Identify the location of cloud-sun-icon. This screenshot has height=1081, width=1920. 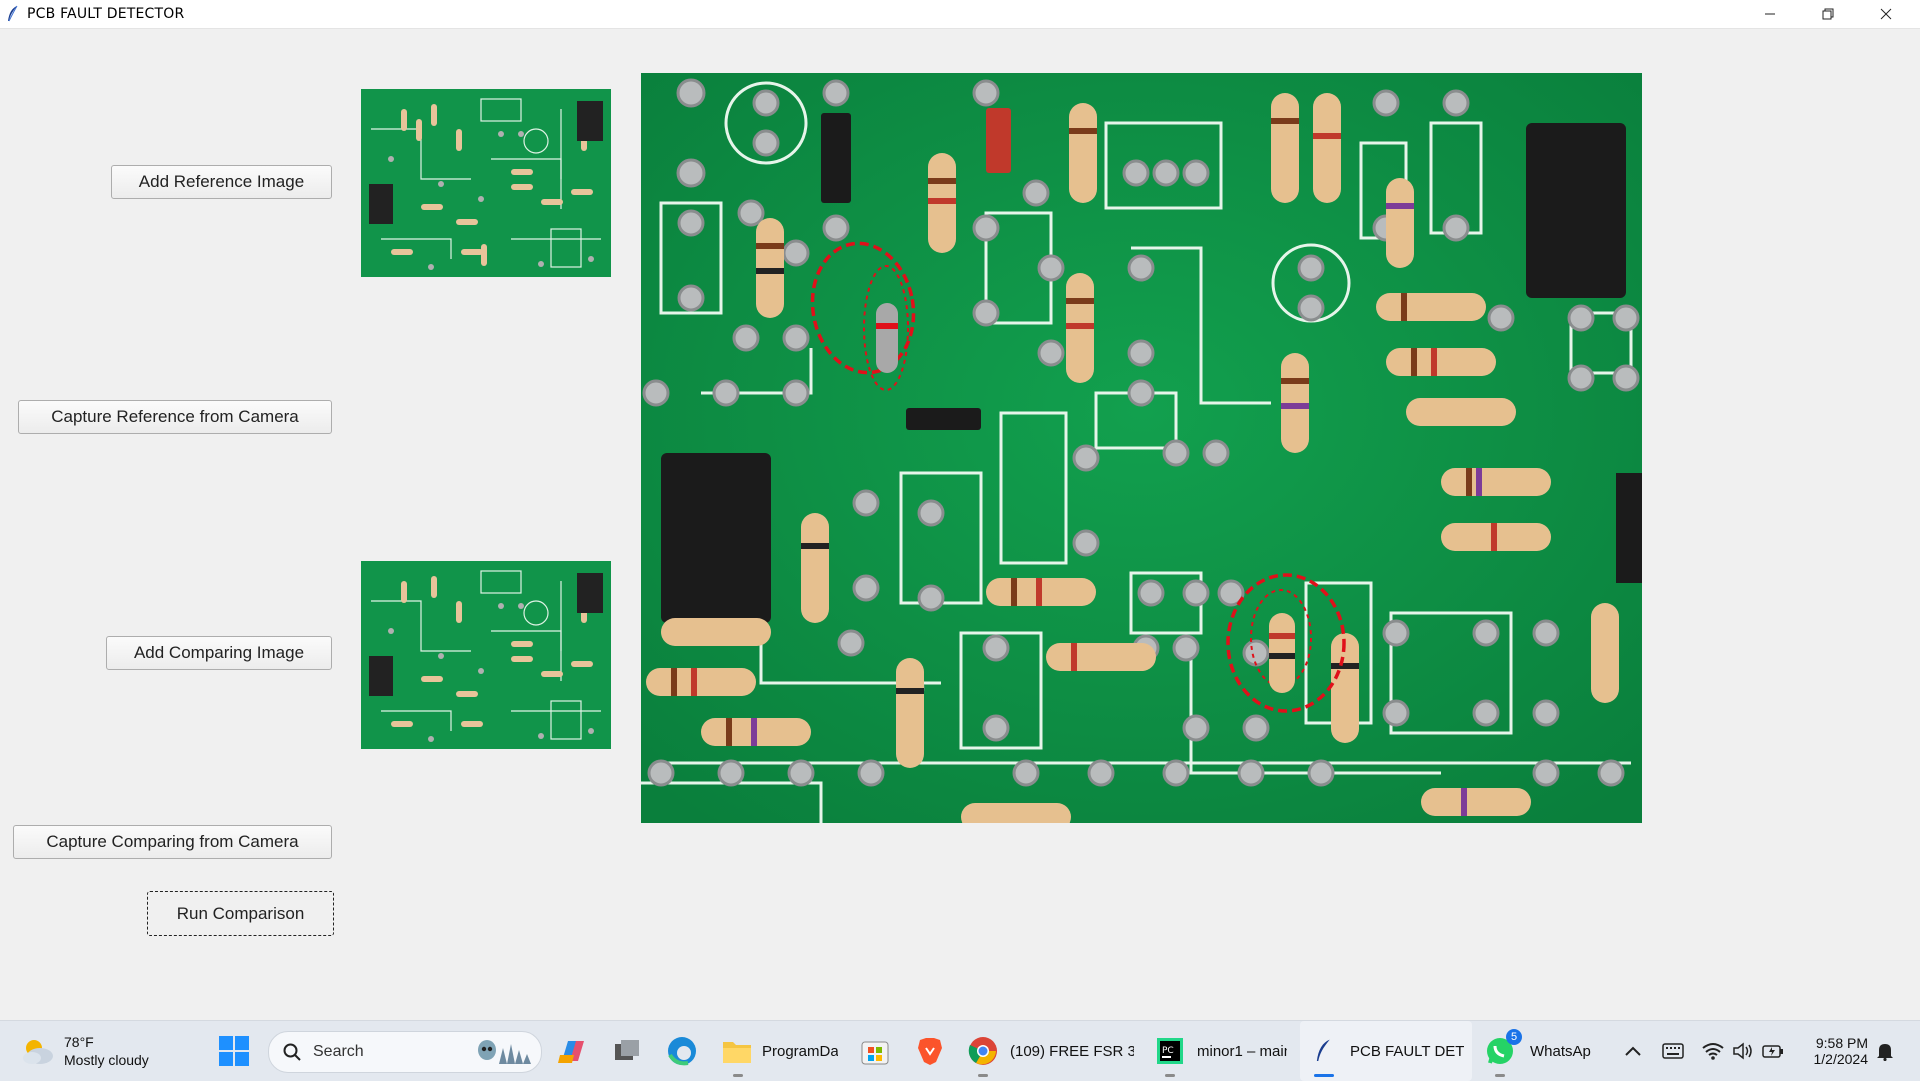
(38, 1052).